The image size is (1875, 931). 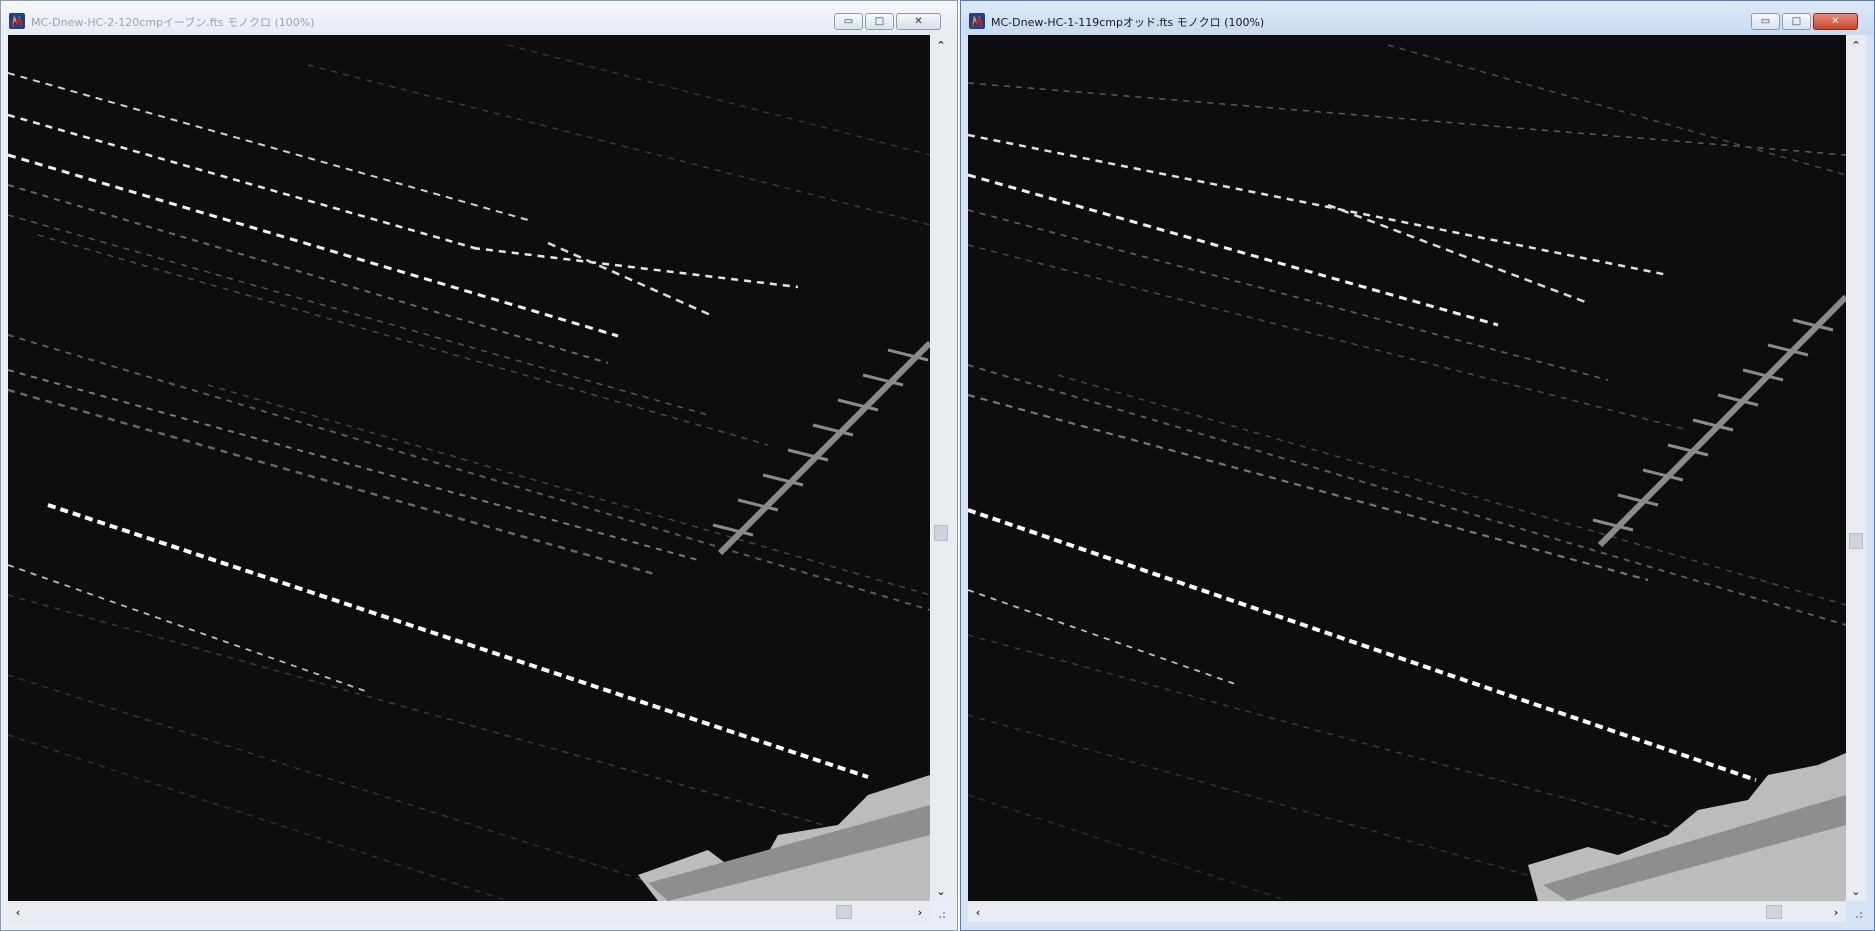 What do you see at coordinates (1128, 22) in the screenshot?
I see `window-title: MC-Dnew-HC-1-119cmpオッド.fts モノクロ (100%)` at bounding box center [1128, 22].